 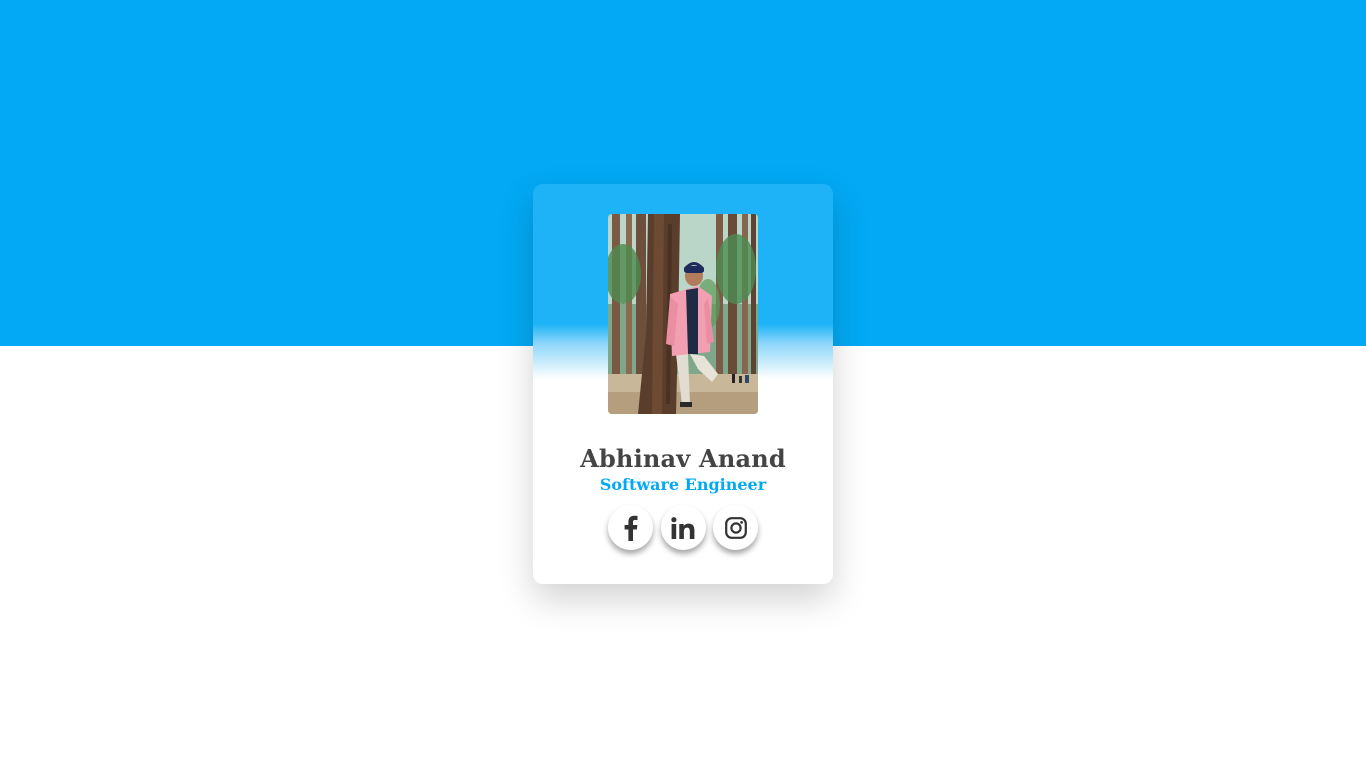 I want to click on profile-photo, so click(x=683, y=314).